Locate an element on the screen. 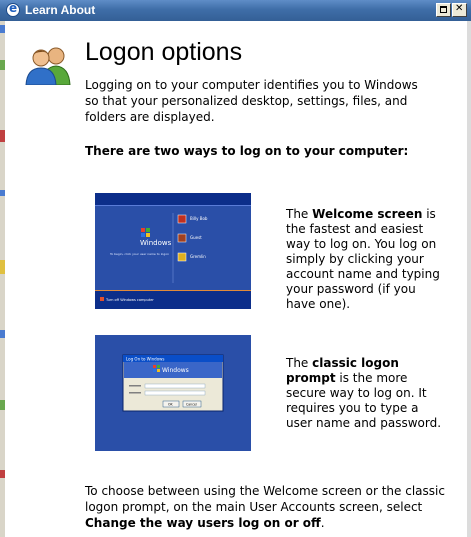 This screenshot has width=471, height=537. close-button is located at coordinates (459, 10).